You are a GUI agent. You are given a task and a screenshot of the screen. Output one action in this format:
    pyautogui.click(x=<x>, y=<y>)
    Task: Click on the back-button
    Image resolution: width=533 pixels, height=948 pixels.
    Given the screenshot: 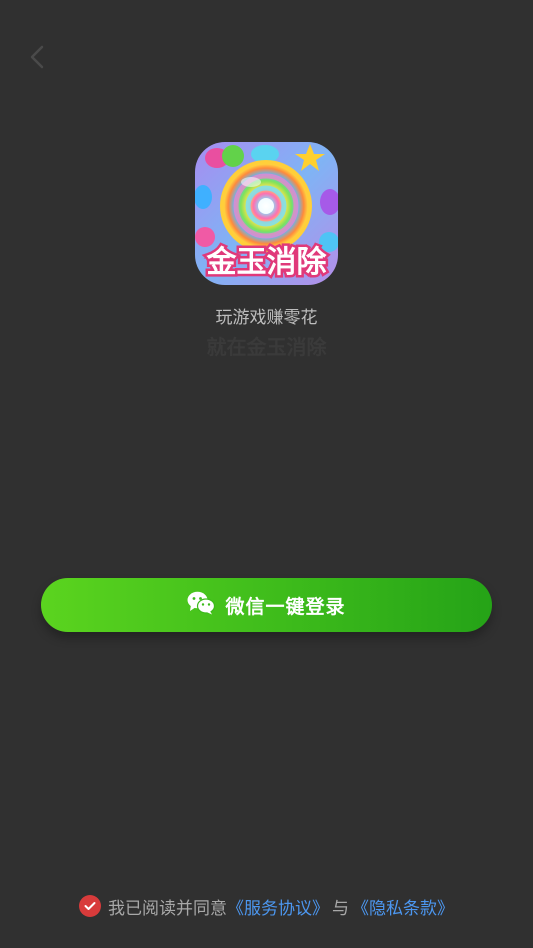 What is the action you would take?
    pyautogui.click(x=37, y=59)
    